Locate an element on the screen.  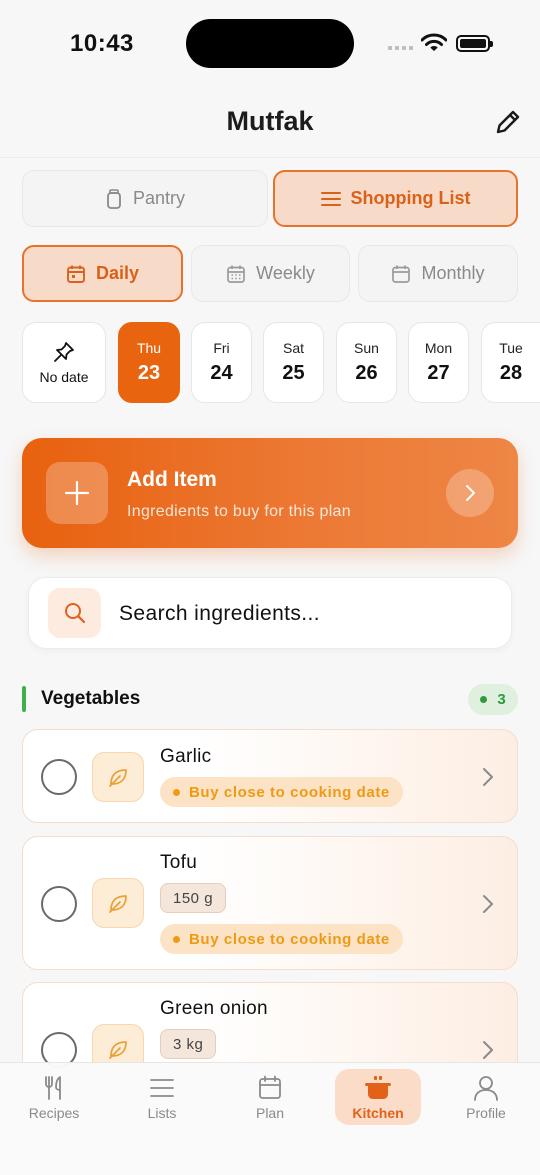
count-dot is located at coordinates (484, 699).